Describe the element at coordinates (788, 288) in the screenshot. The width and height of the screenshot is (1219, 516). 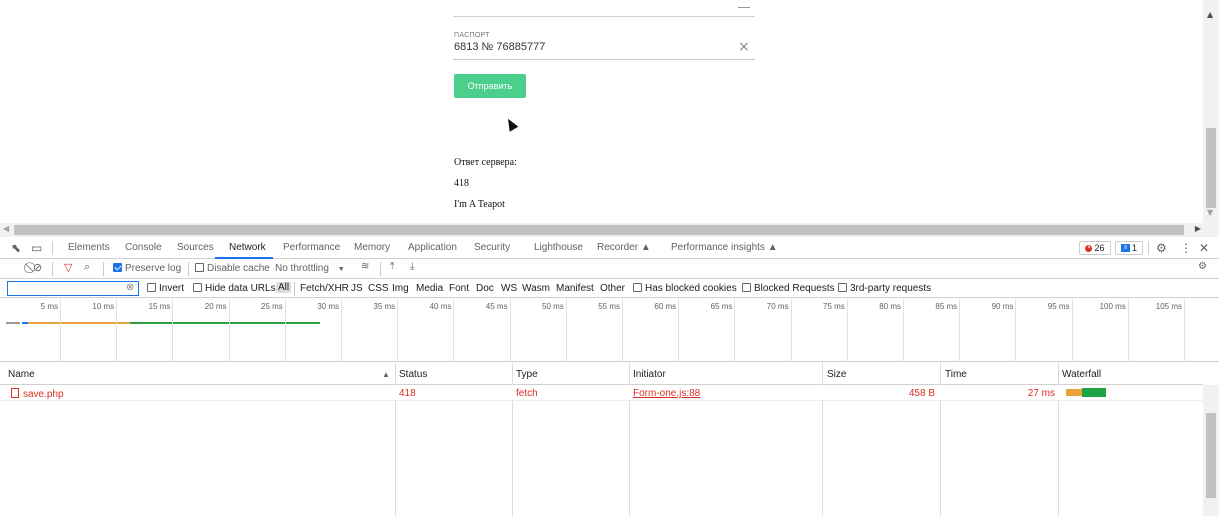
I see `blocked-requests-checkbox: Blocked Requests` at that location.